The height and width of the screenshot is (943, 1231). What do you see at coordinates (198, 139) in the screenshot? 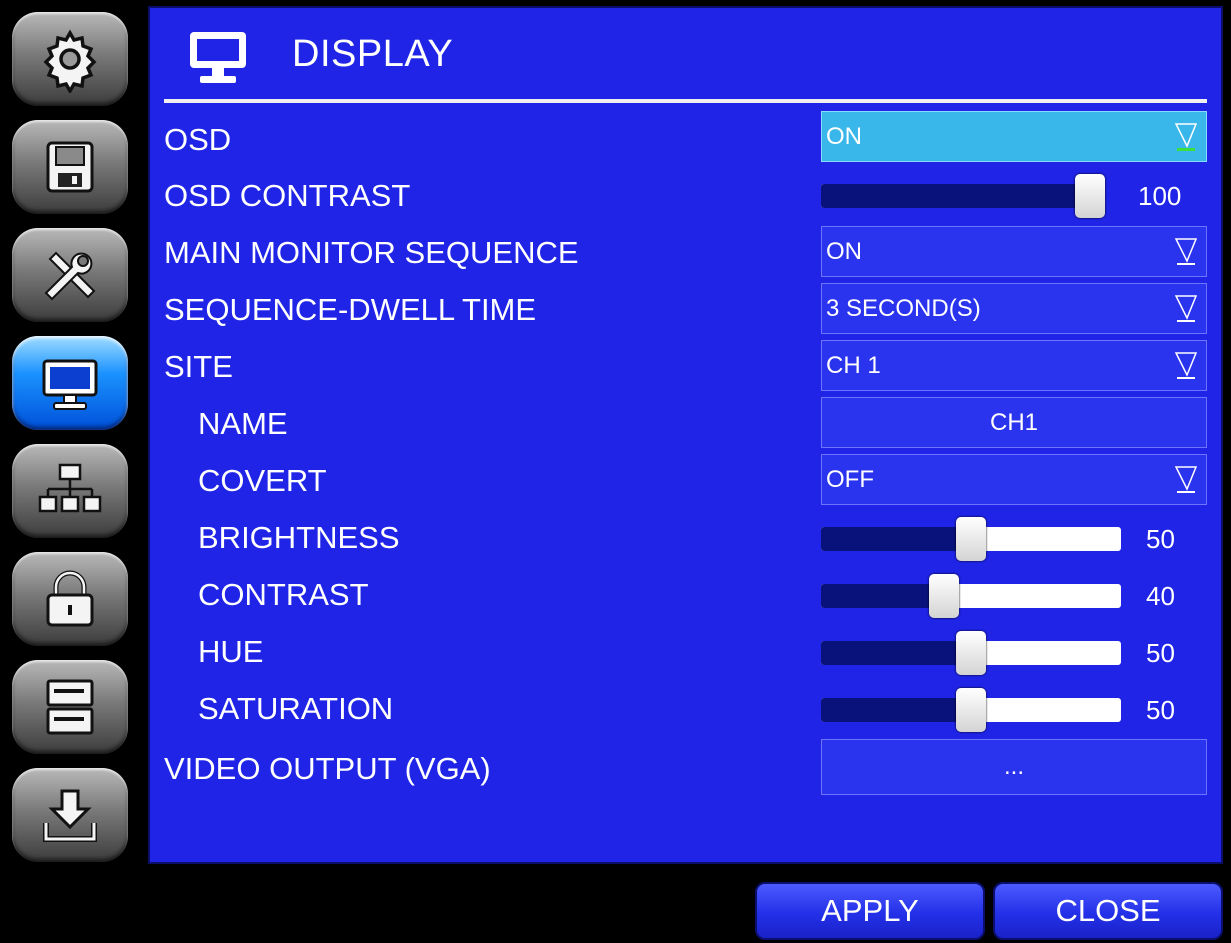
I see `osd-label: OSD` at bounding box center [198, 139].